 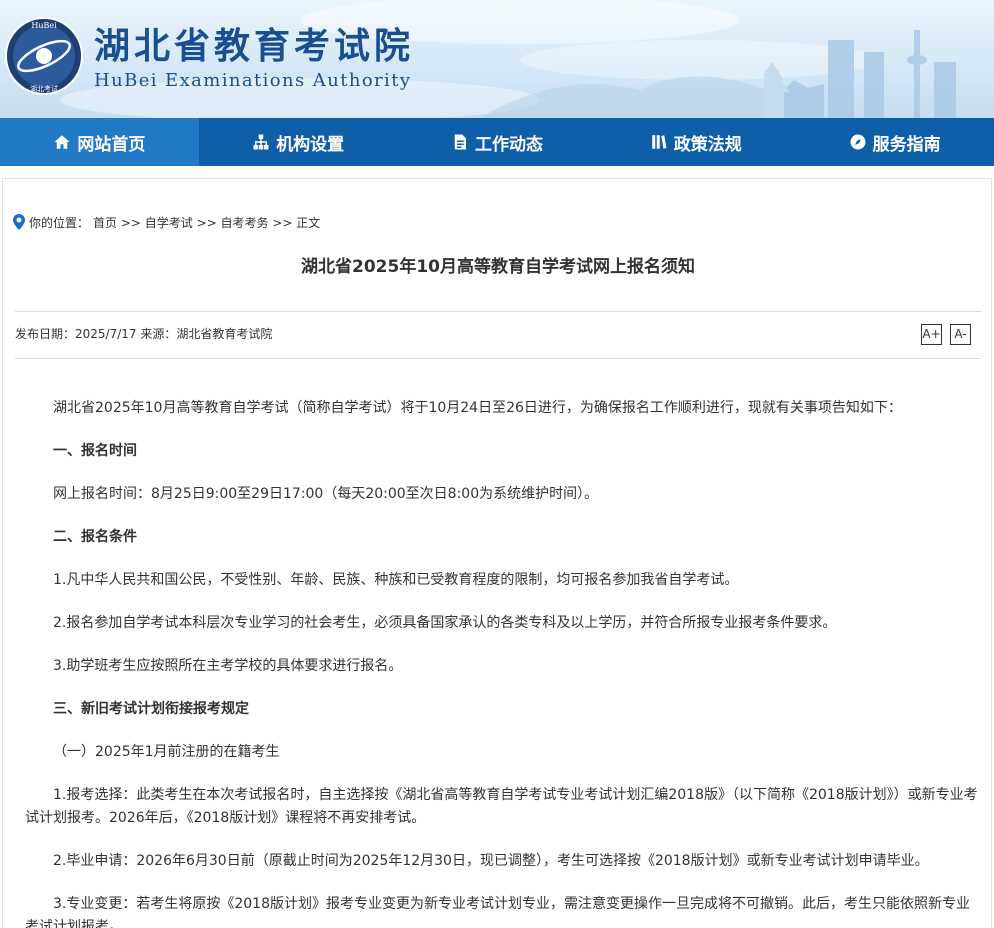 What do you see at coordinates (166, 752) in the screenshot?
I see `paragraph: （一）2025年1月前注册的在籍考生` at bounding box center [166, 752].